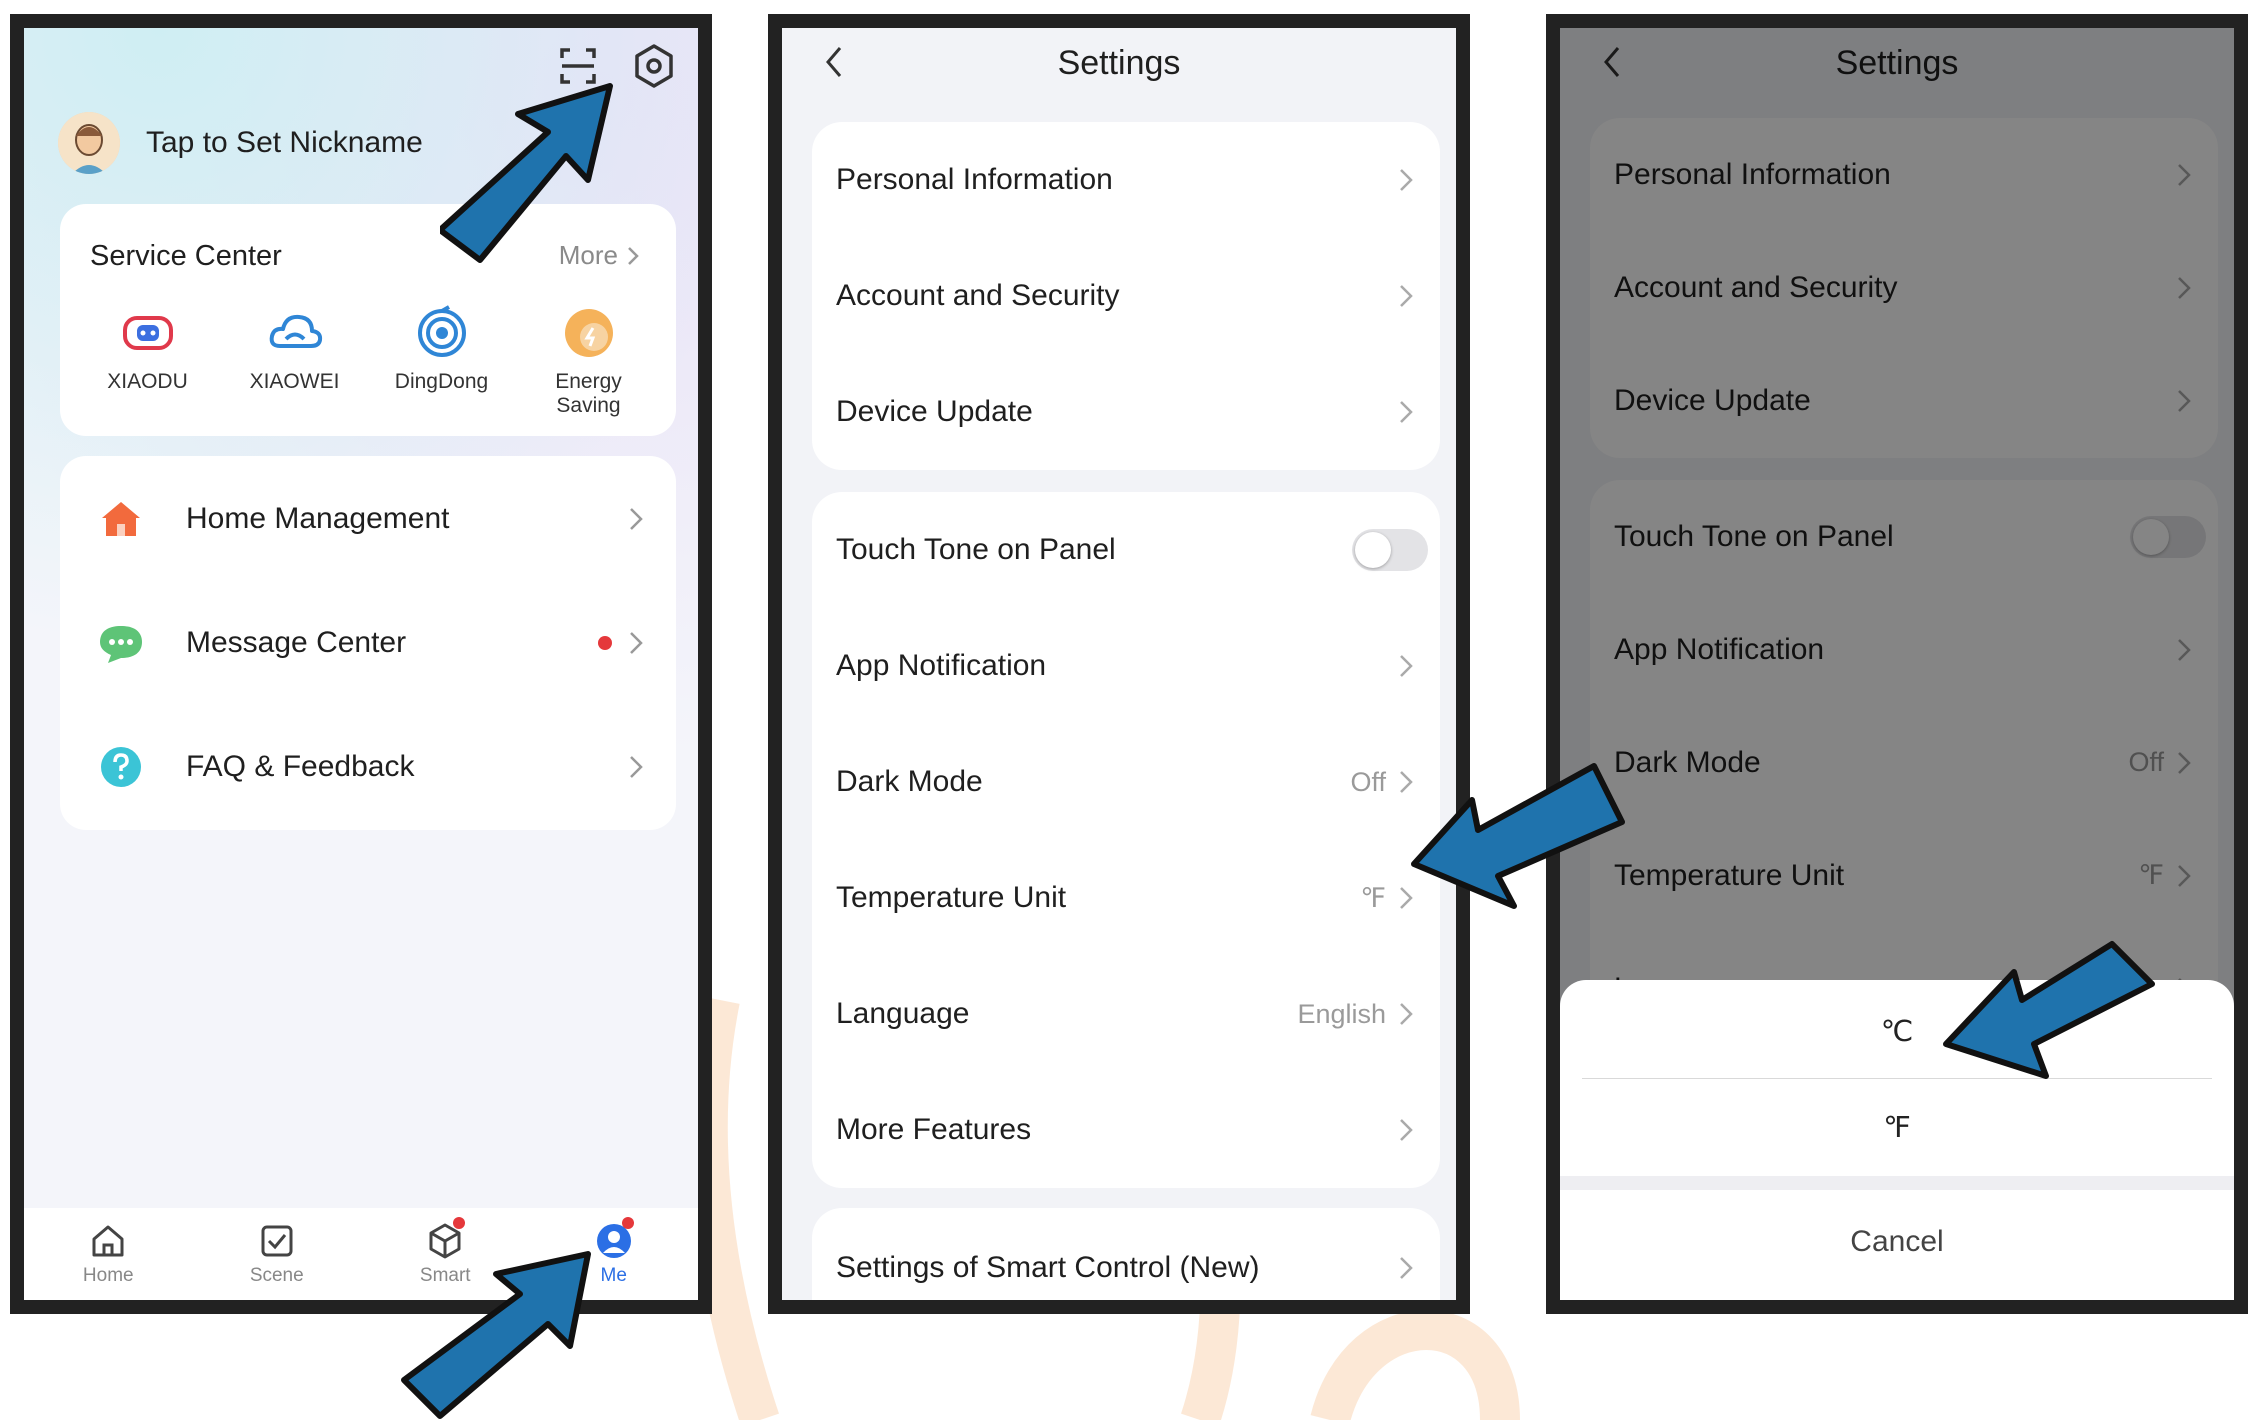 Image resolution: width=2250 pixels, height=1420 pixels. Describe the element at coordinates (296, 642) in the screenshot. I see `menu-item-label: Message Center` at that location.